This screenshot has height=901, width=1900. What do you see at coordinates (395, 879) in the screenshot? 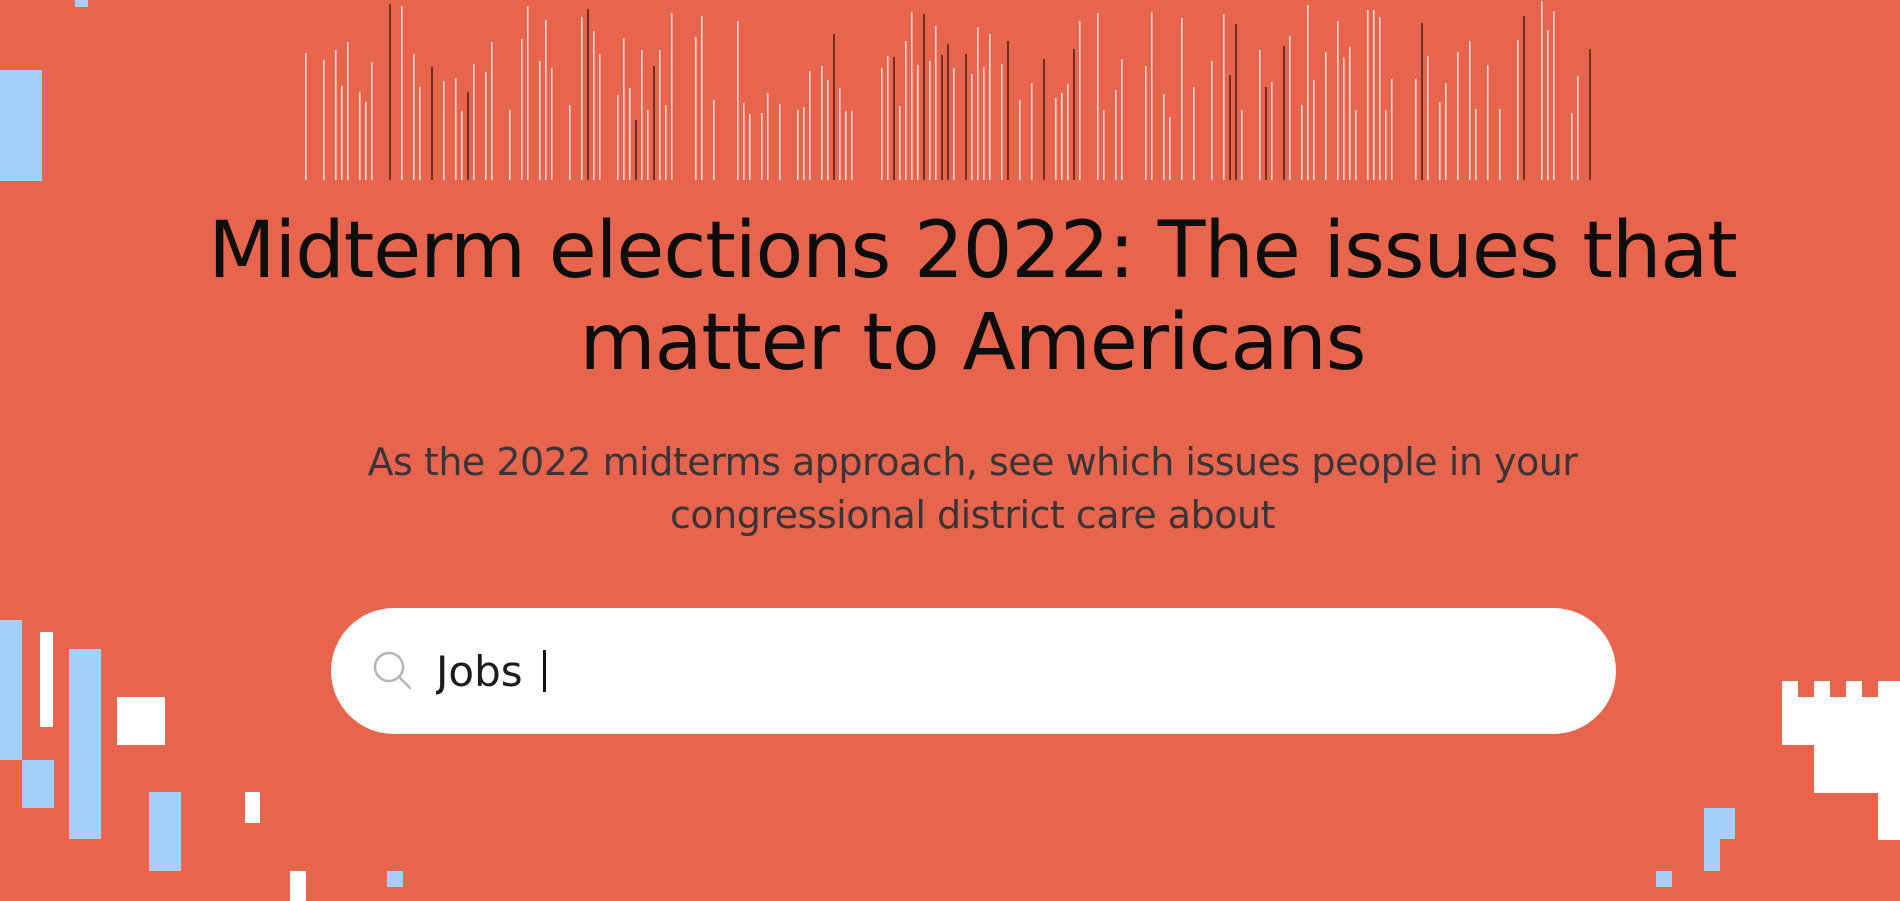
I see `left-blue-dot-bottom` at bounding box center [395, 879].